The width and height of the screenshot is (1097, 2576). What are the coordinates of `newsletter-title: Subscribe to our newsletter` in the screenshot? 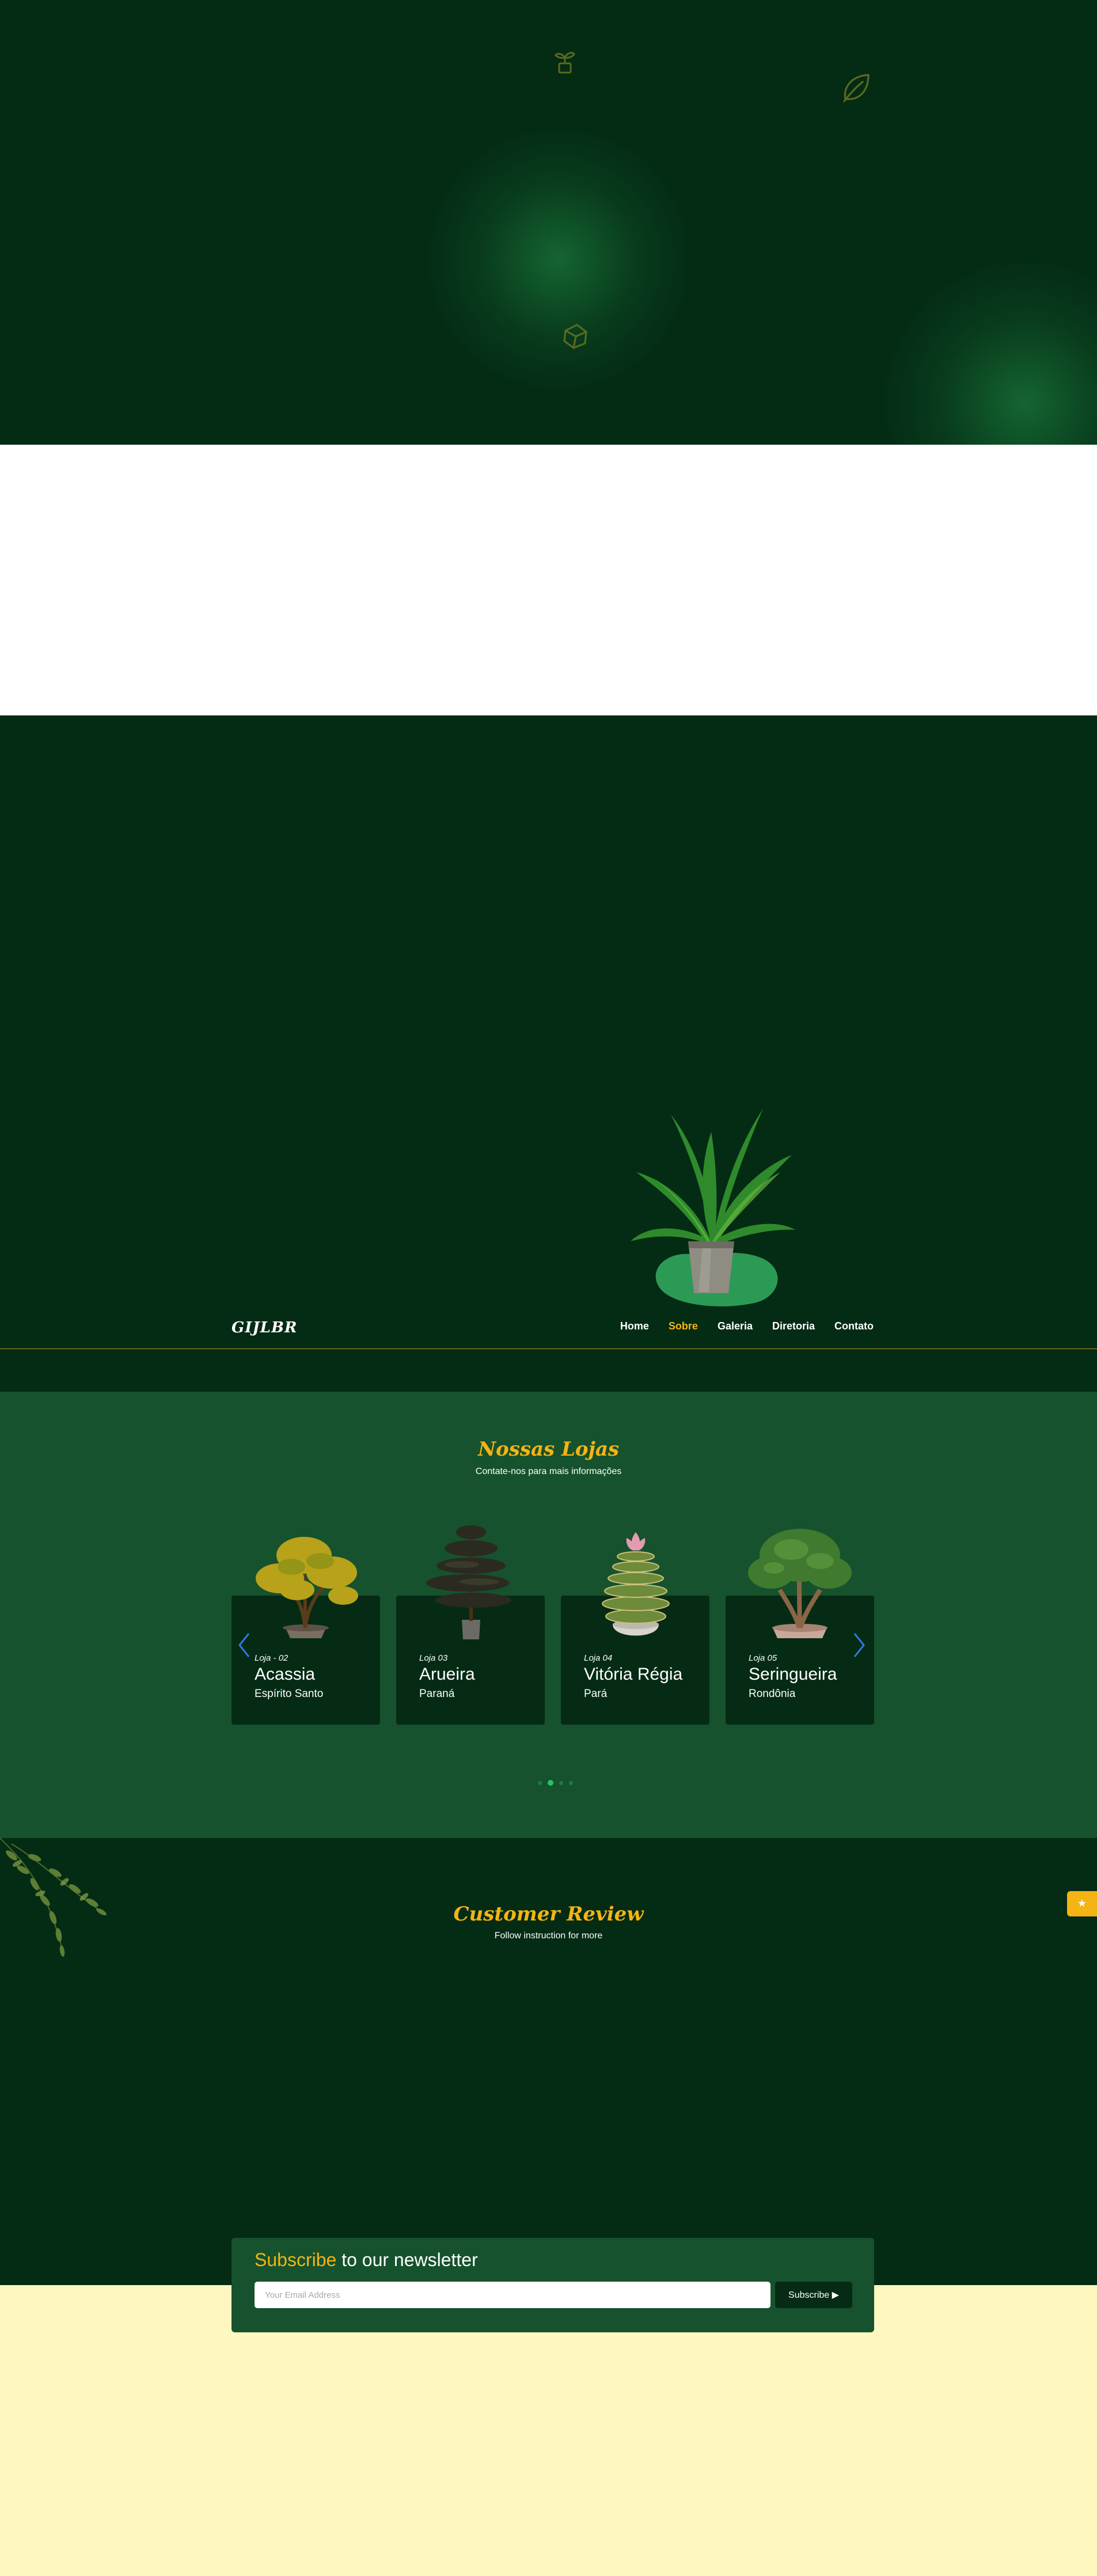 It's located at (366, 2260).